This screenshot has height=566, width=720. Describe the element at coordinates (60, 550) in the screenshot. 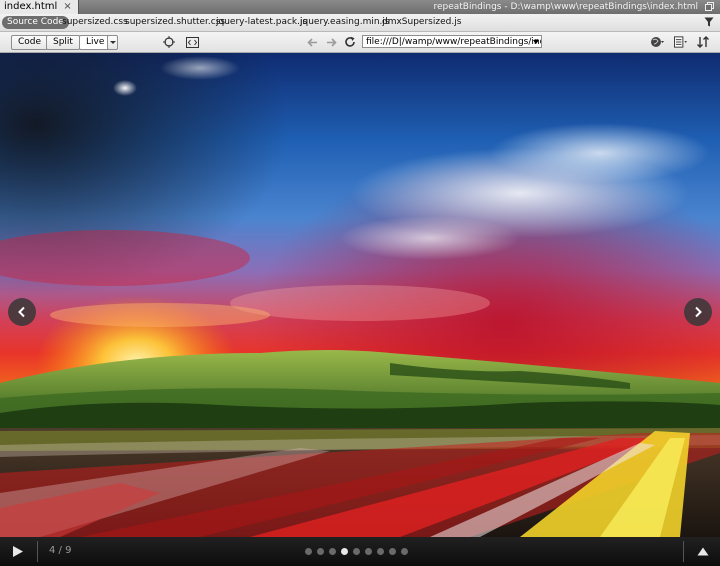

I see `slide-counter: 4 / 9` at that location.